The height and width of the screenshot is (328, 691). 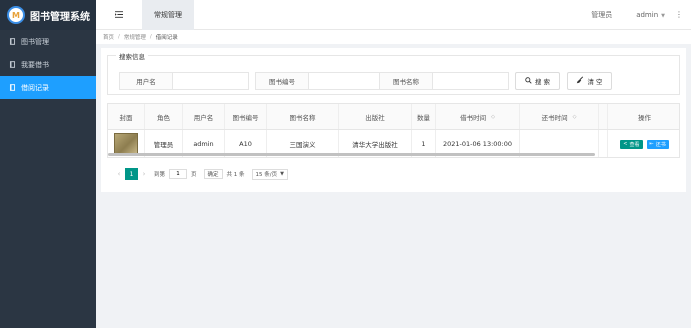 I want to click on sidebar-item-borrow-records: 借阅记录, so click(x=48, y=87).